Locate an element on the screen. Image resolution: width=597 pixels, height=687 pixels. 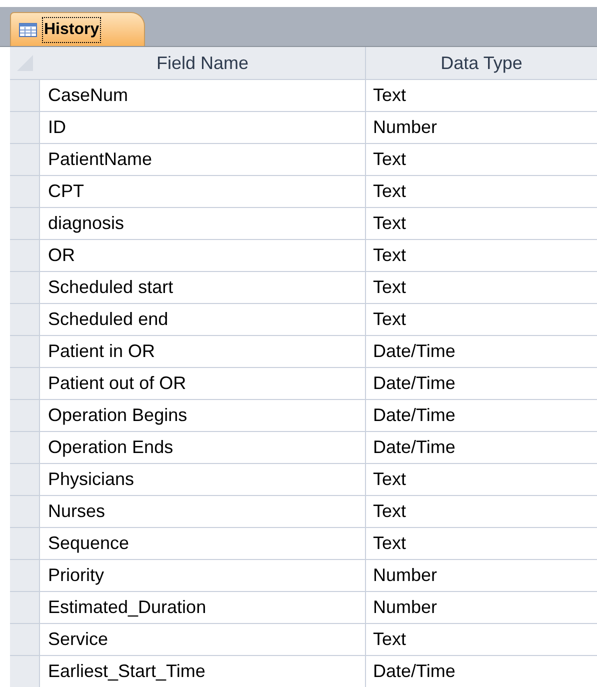
table-cell: ID is located at coordinates (203, 127).